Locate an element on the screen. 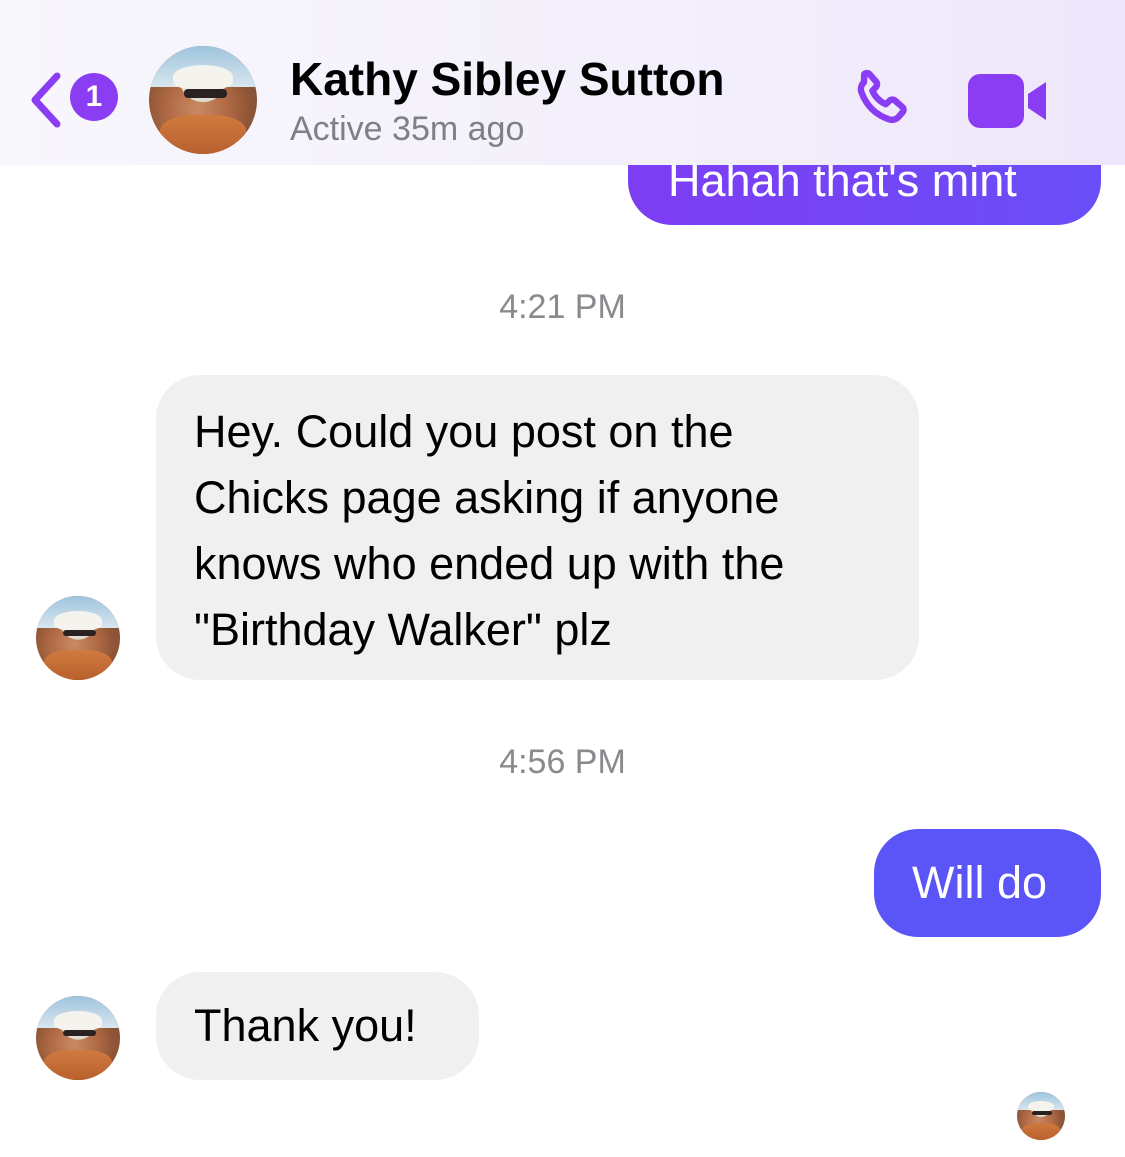  message-bubble-incoming: Thank you! is located at coordinates (317, 1026).